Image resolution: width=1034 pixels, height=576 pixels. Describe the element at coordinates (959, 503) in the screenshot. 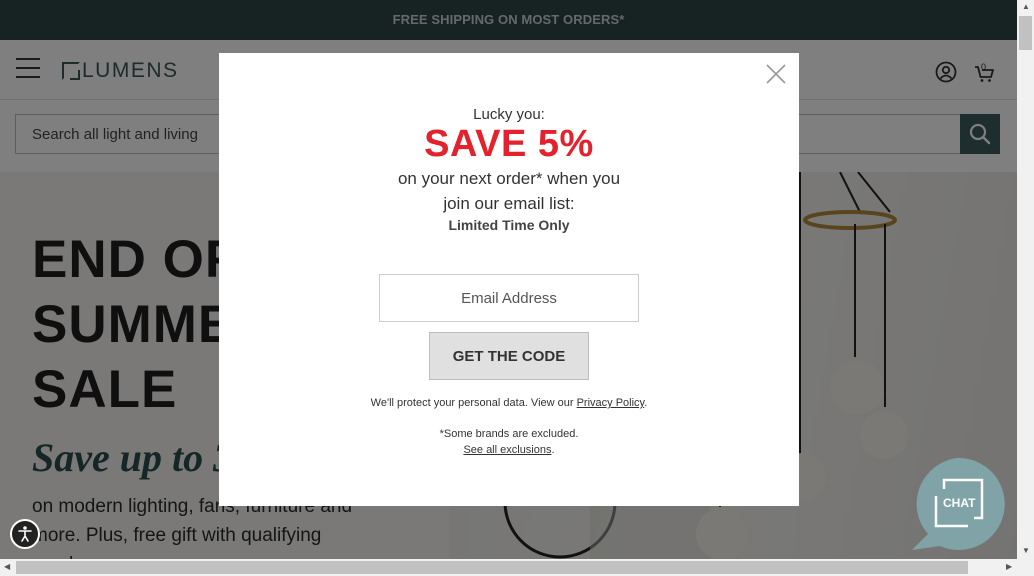

I see `chat-label: CHAT` at that location.